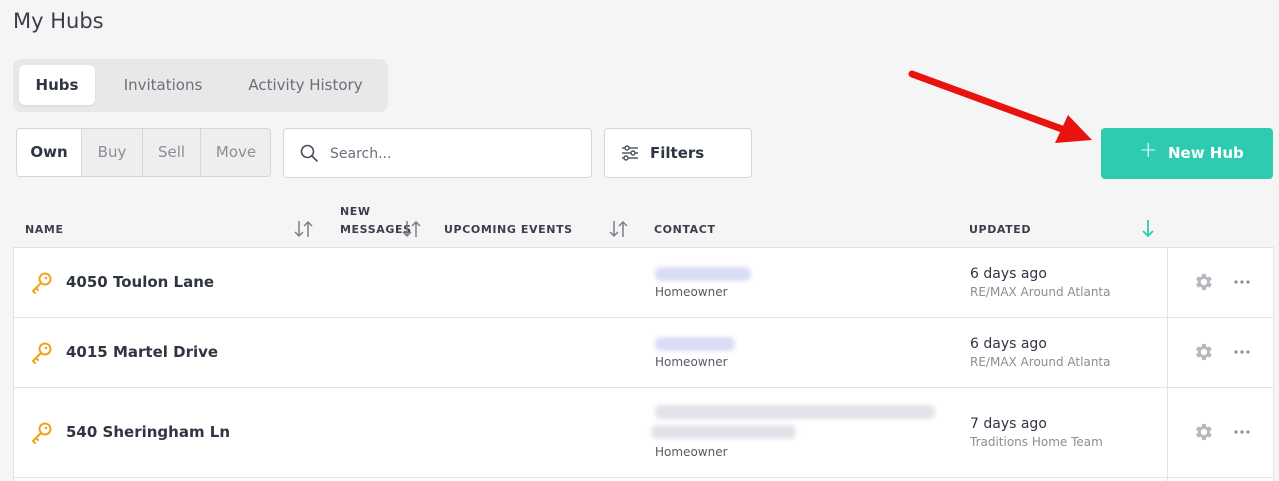 Image resolution: width=1279 pixels, height=481 pixels. I want to click on search-icon, so click(309, 153).